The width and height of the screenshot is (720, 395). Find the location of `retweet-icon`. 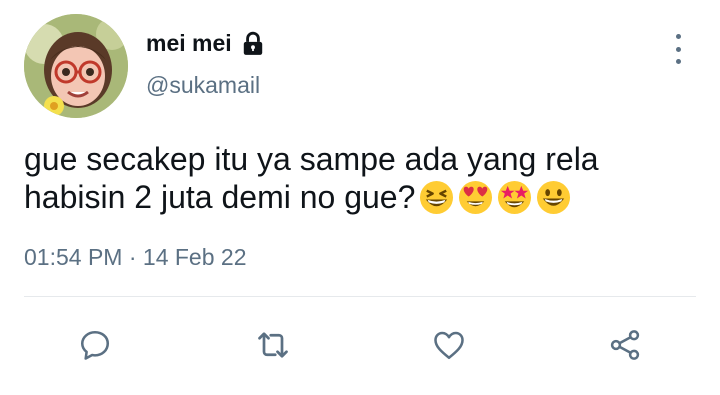

retweet-icon is located at coordinates (273, 345).